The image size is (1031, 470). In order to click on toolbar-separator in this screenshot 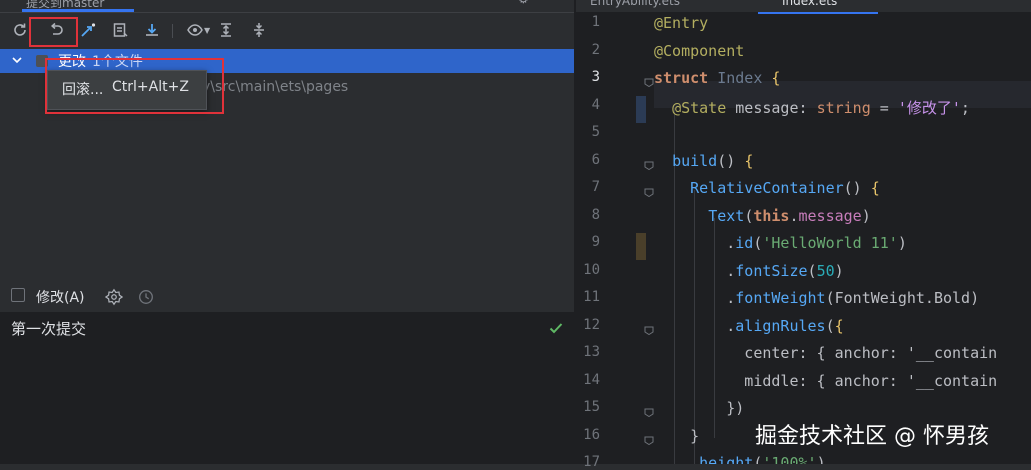, I will do `click(172, 31)`.